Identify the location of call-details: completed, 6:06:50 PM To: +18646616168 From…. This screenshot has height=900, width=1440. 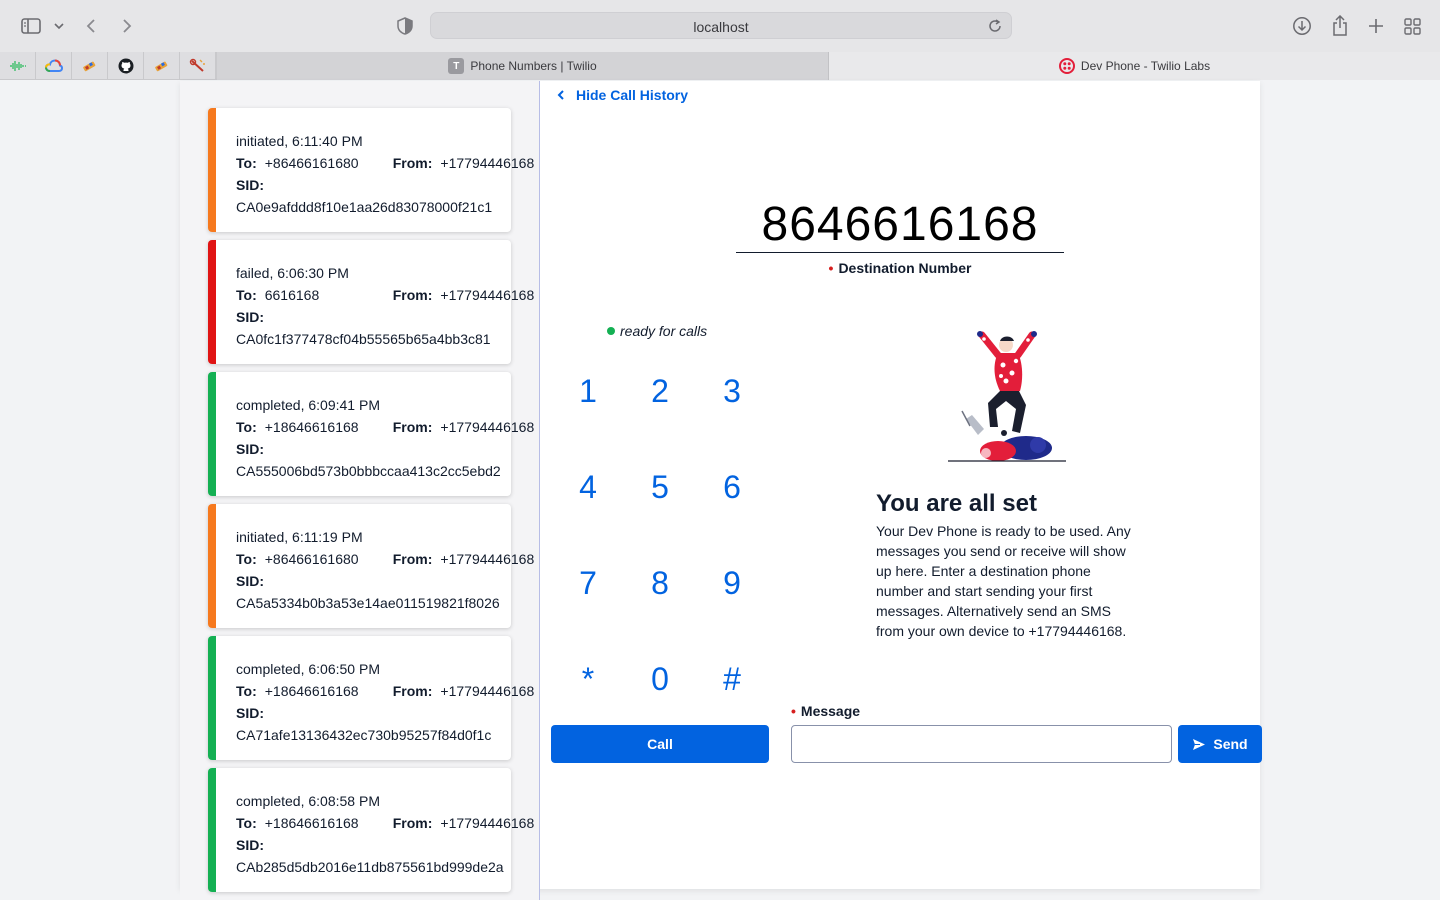
(387, 702).